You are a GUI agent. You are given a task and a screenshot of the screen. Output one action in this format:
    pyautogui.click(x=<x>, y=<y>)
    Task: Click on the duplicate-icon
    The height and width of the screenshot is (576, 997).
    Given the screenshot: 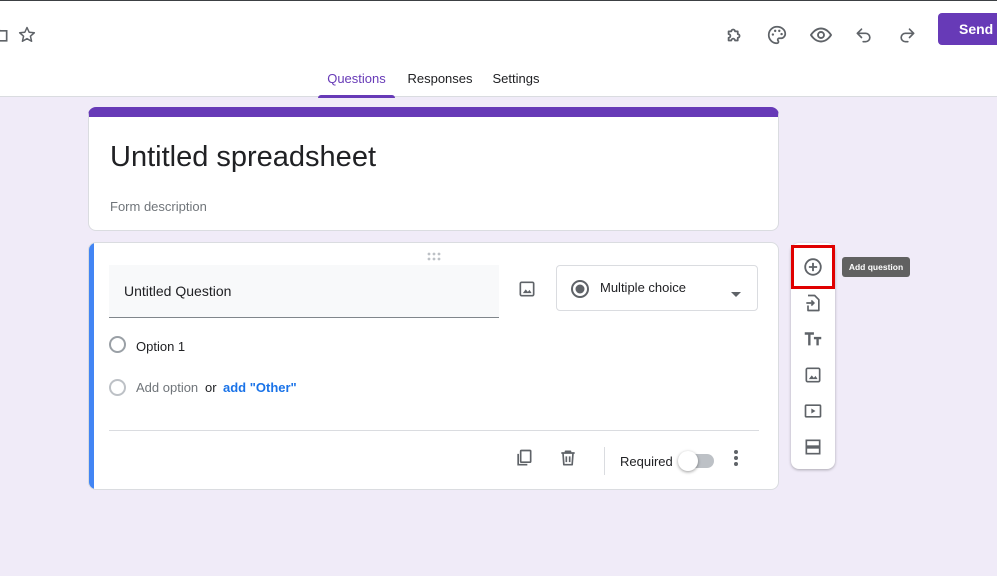 What is the action you would take?
    pyautogui.click(x=524, y=458)
    